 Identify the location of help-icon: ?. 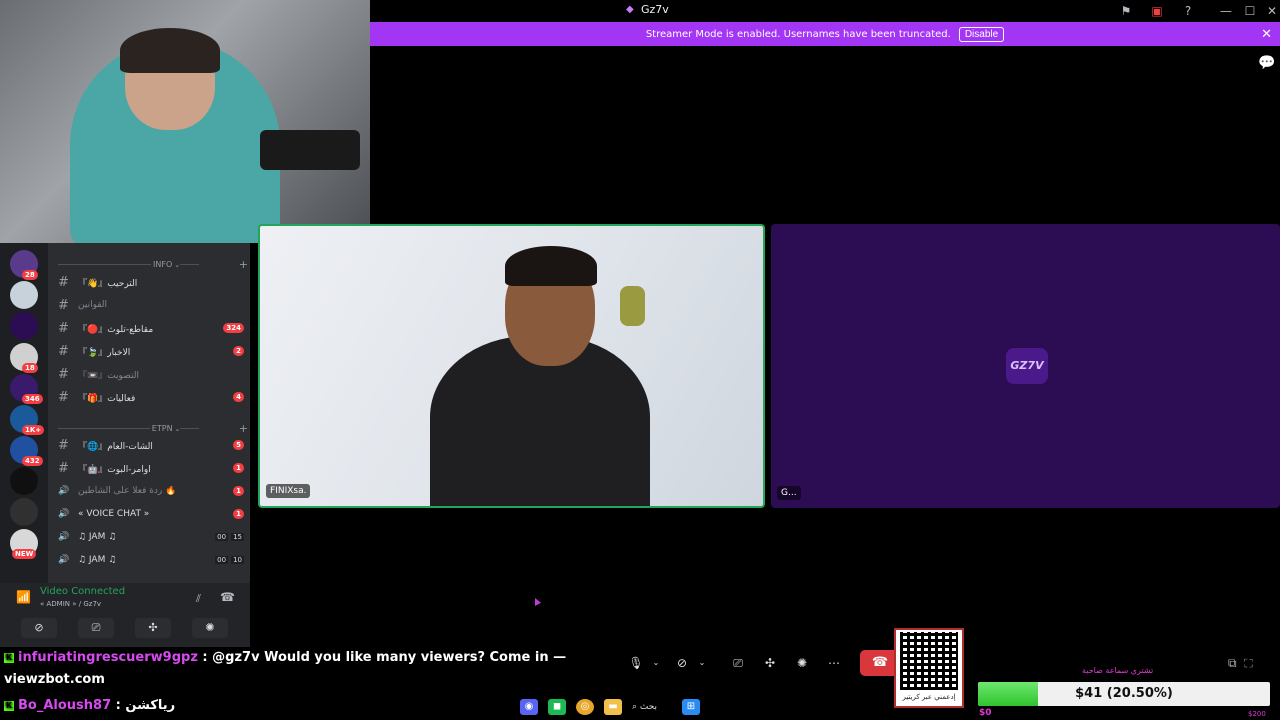
(1188, 11).